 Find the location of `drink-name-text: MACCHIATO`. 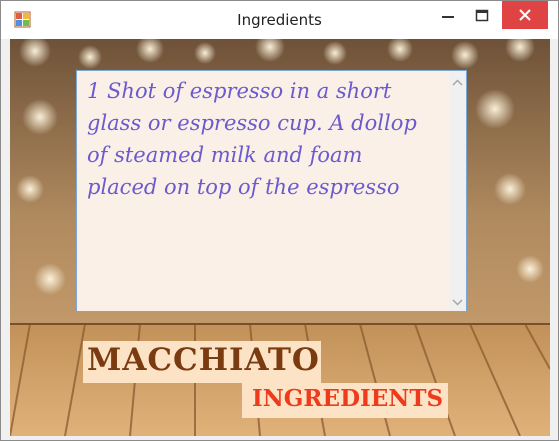

drink-name-text: MACCHIATO is located at coordinates (203, 360).